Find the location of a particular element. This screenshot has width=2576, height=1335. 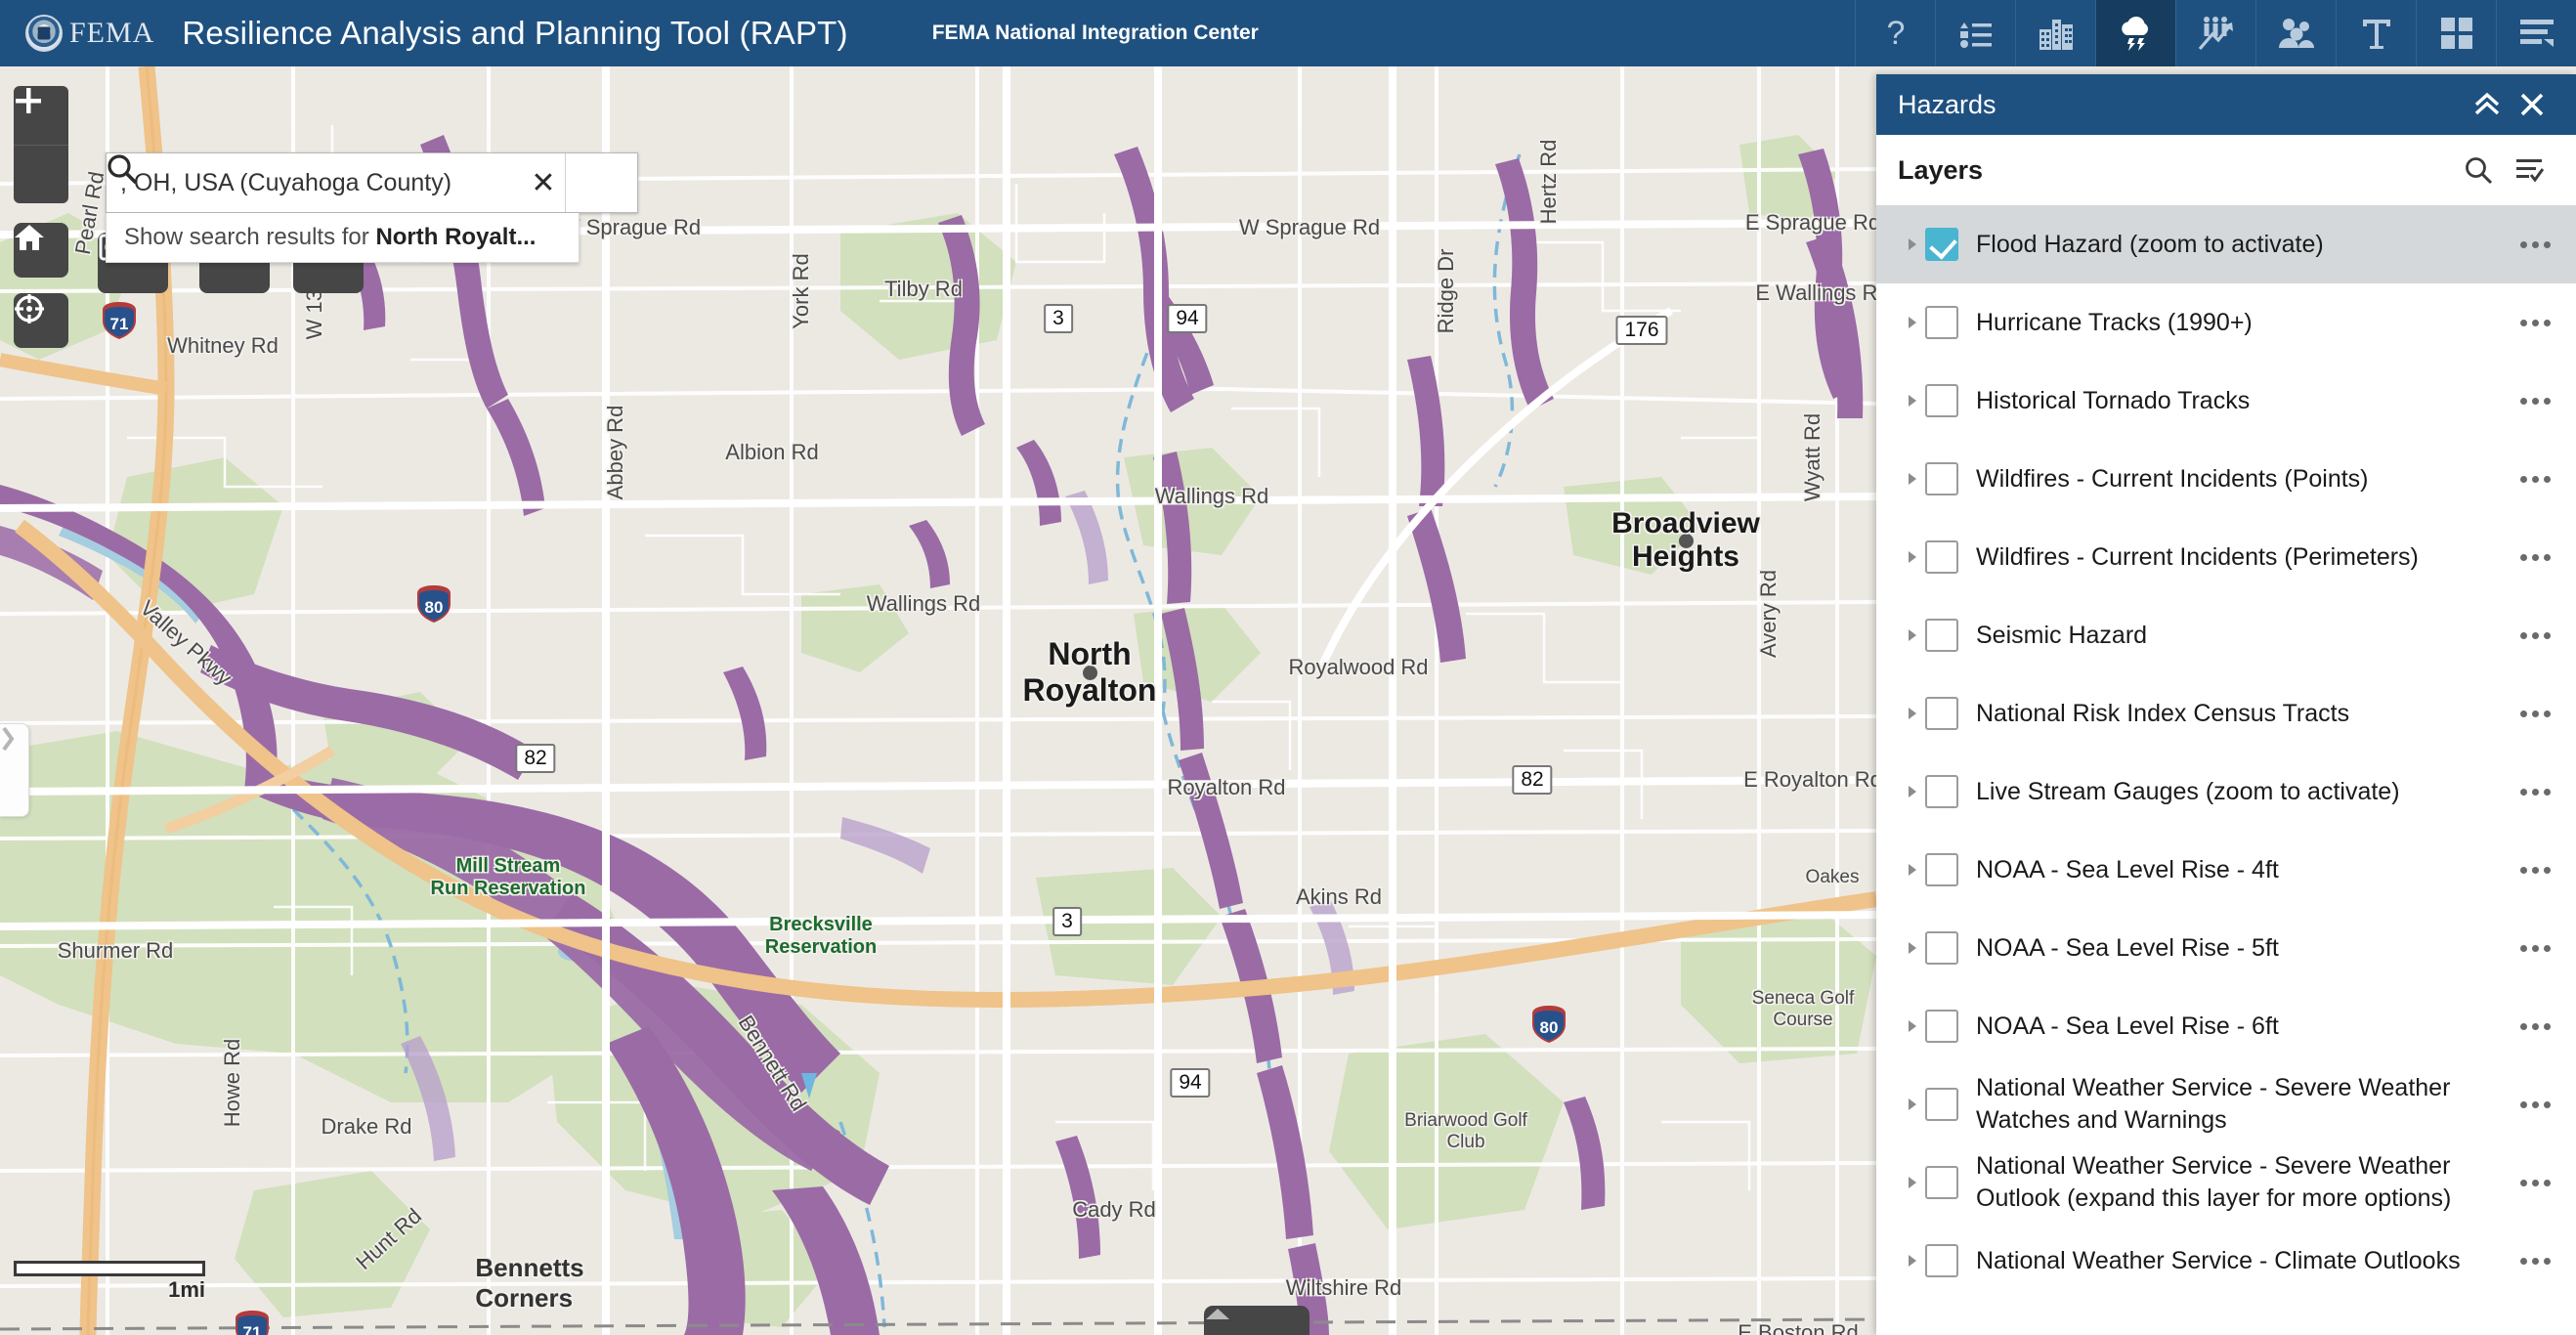

help-icon: ? is located at coordinates (1895, 33).